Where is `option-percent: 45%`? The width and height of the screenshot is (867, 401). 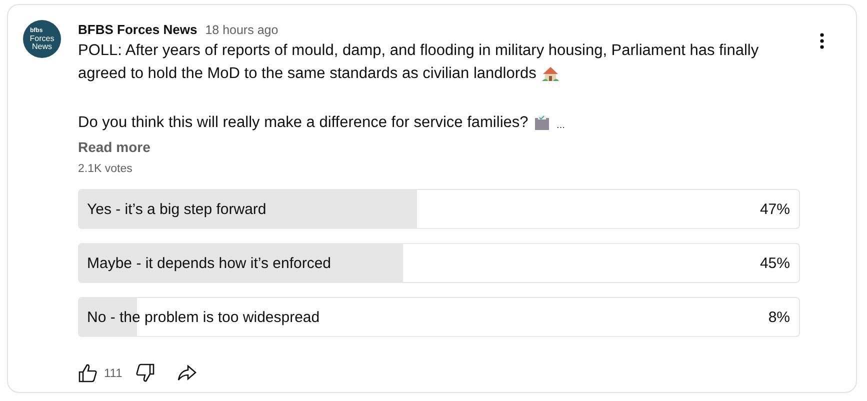 option-percent: 45% is located at coordinates (775, 263).